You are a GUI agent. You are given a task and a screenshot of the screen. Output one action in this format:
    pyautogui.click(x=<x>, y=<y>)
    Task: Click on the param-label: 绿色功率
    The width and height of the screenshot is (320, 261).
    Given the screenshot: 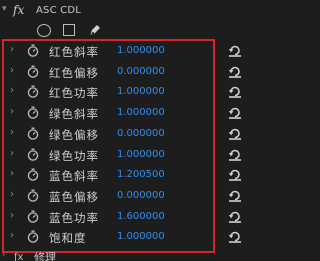 What is the action you would take?
    pyautogui.click(x=74, y=155)
    